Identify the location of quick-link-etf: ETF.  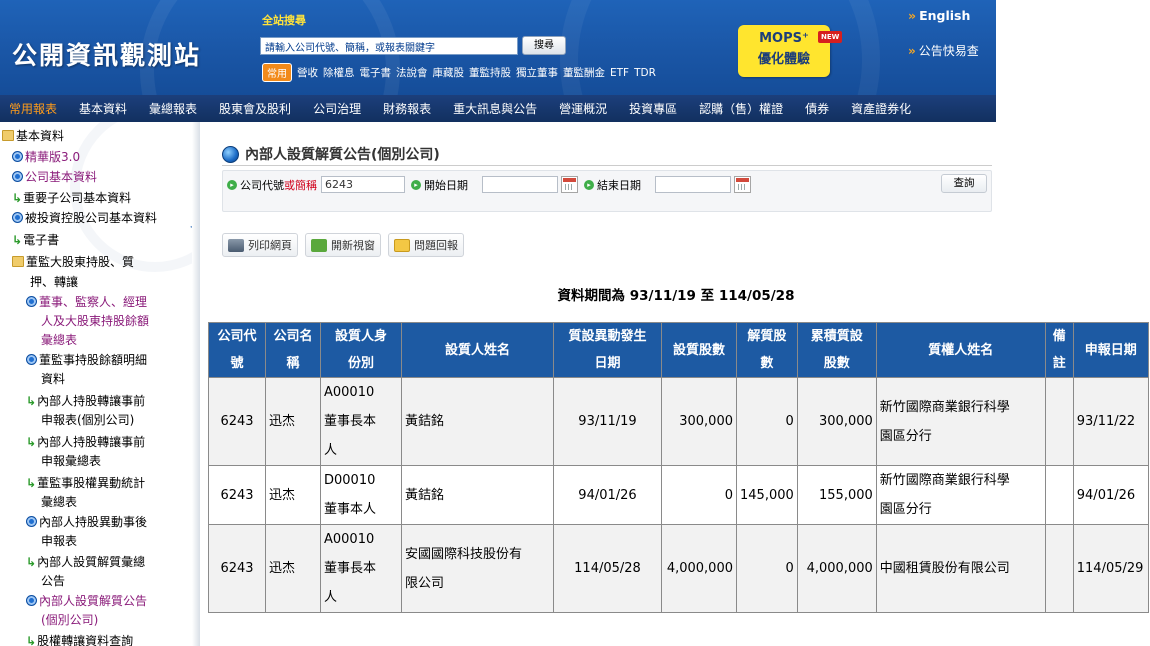
(619, 73).